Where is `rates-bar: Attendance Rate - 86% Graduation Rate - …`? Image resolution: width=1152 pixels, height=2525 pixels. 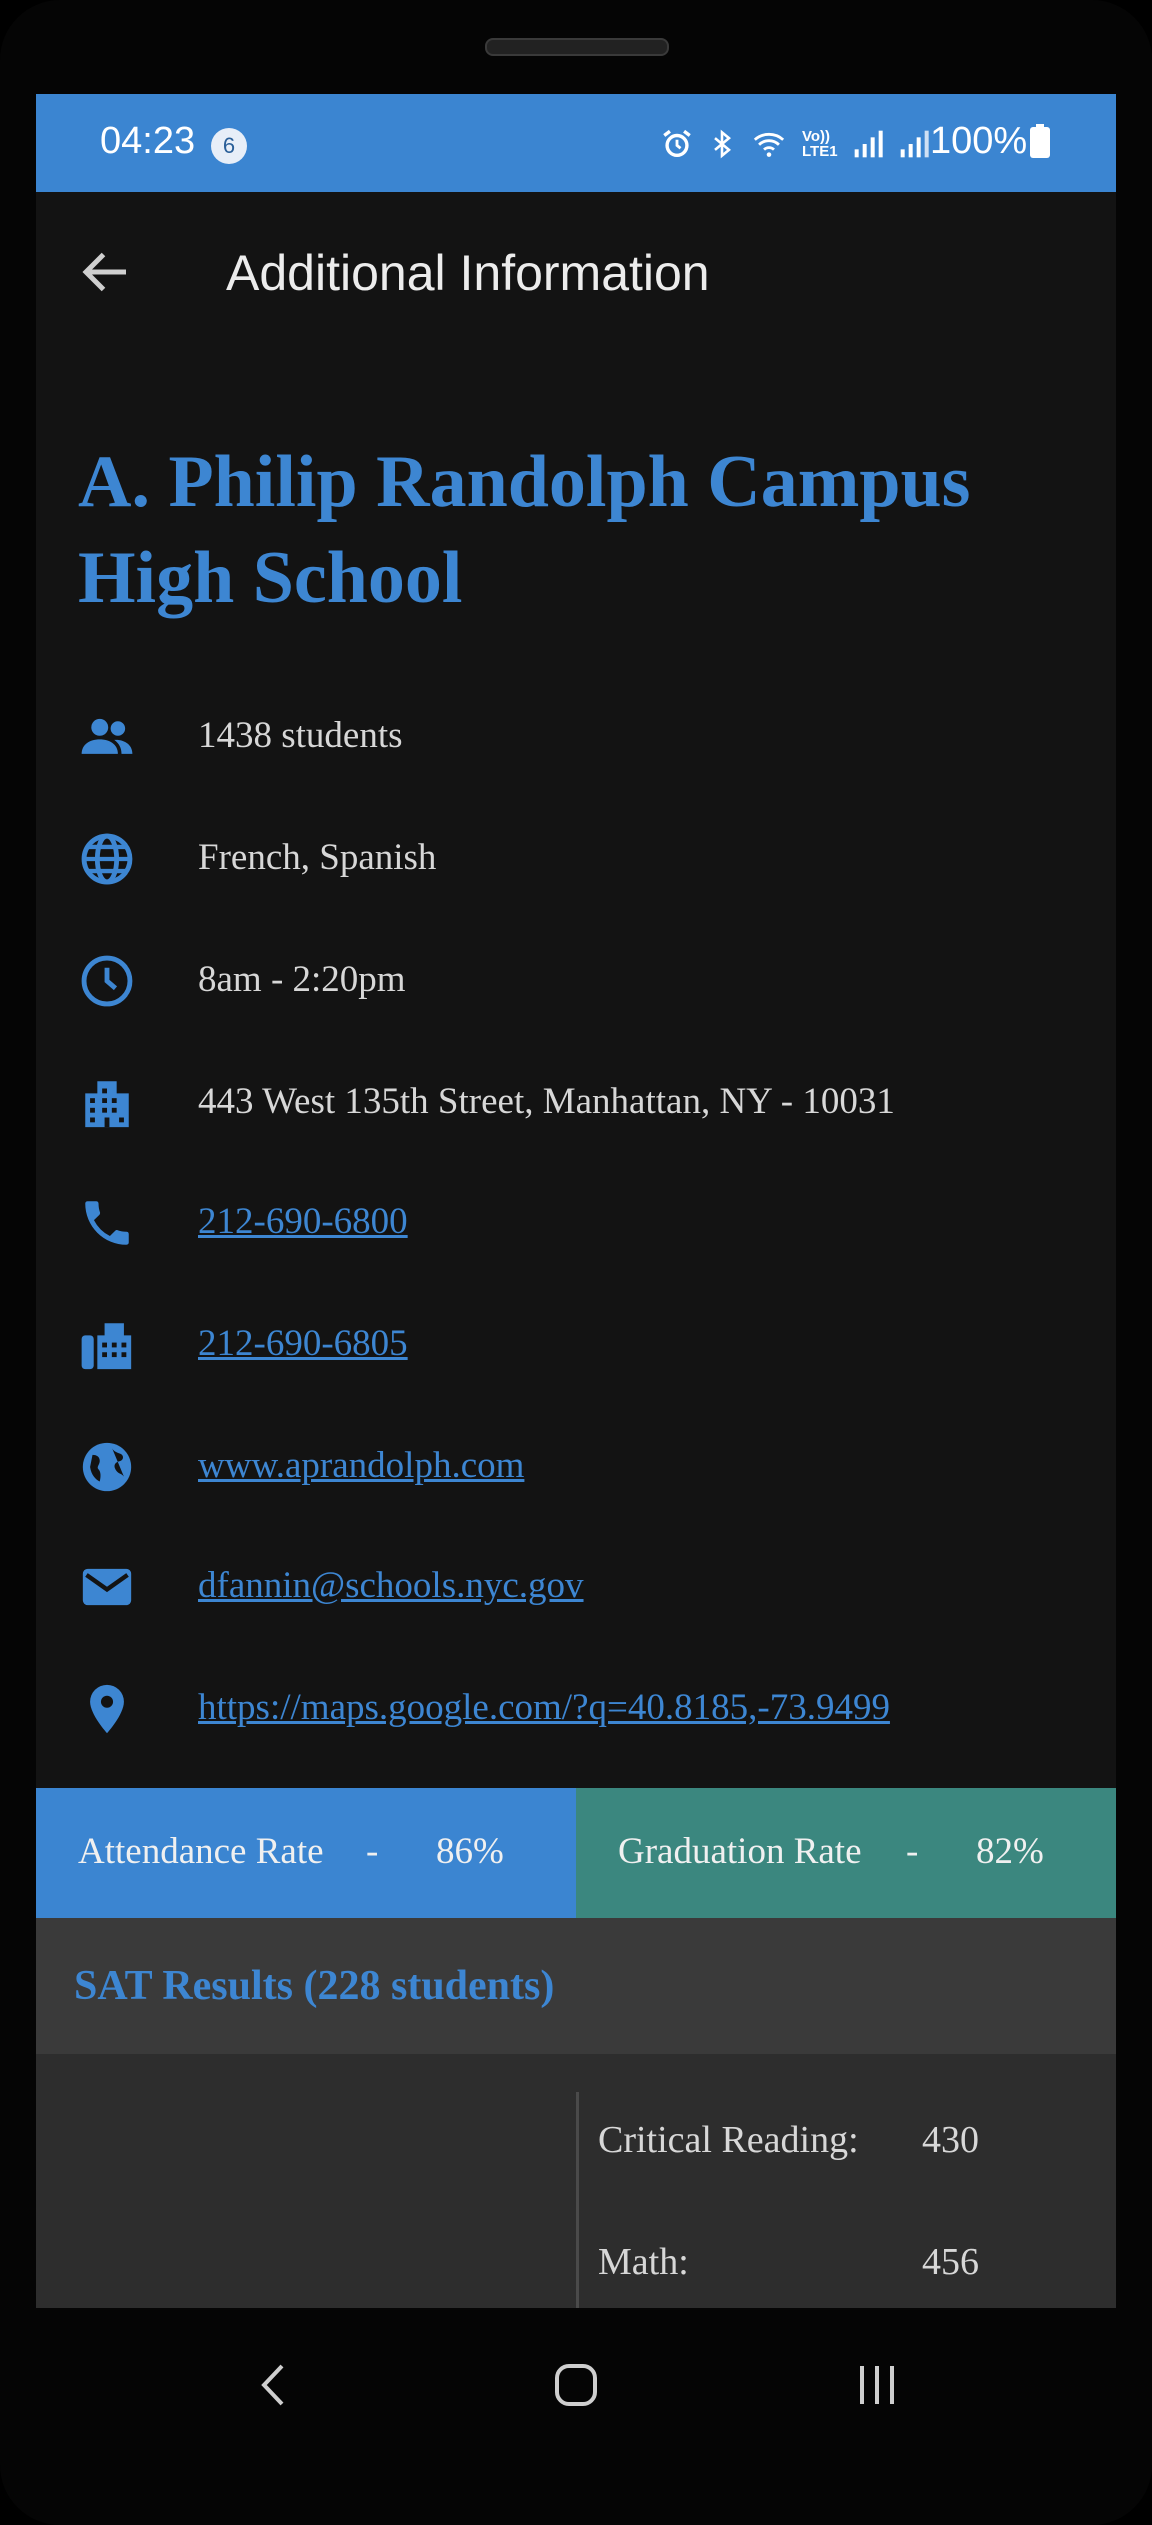
rates-bar: Attendance Rate - 86% Graduation Rate - … is located at coordinates (576, 1853).